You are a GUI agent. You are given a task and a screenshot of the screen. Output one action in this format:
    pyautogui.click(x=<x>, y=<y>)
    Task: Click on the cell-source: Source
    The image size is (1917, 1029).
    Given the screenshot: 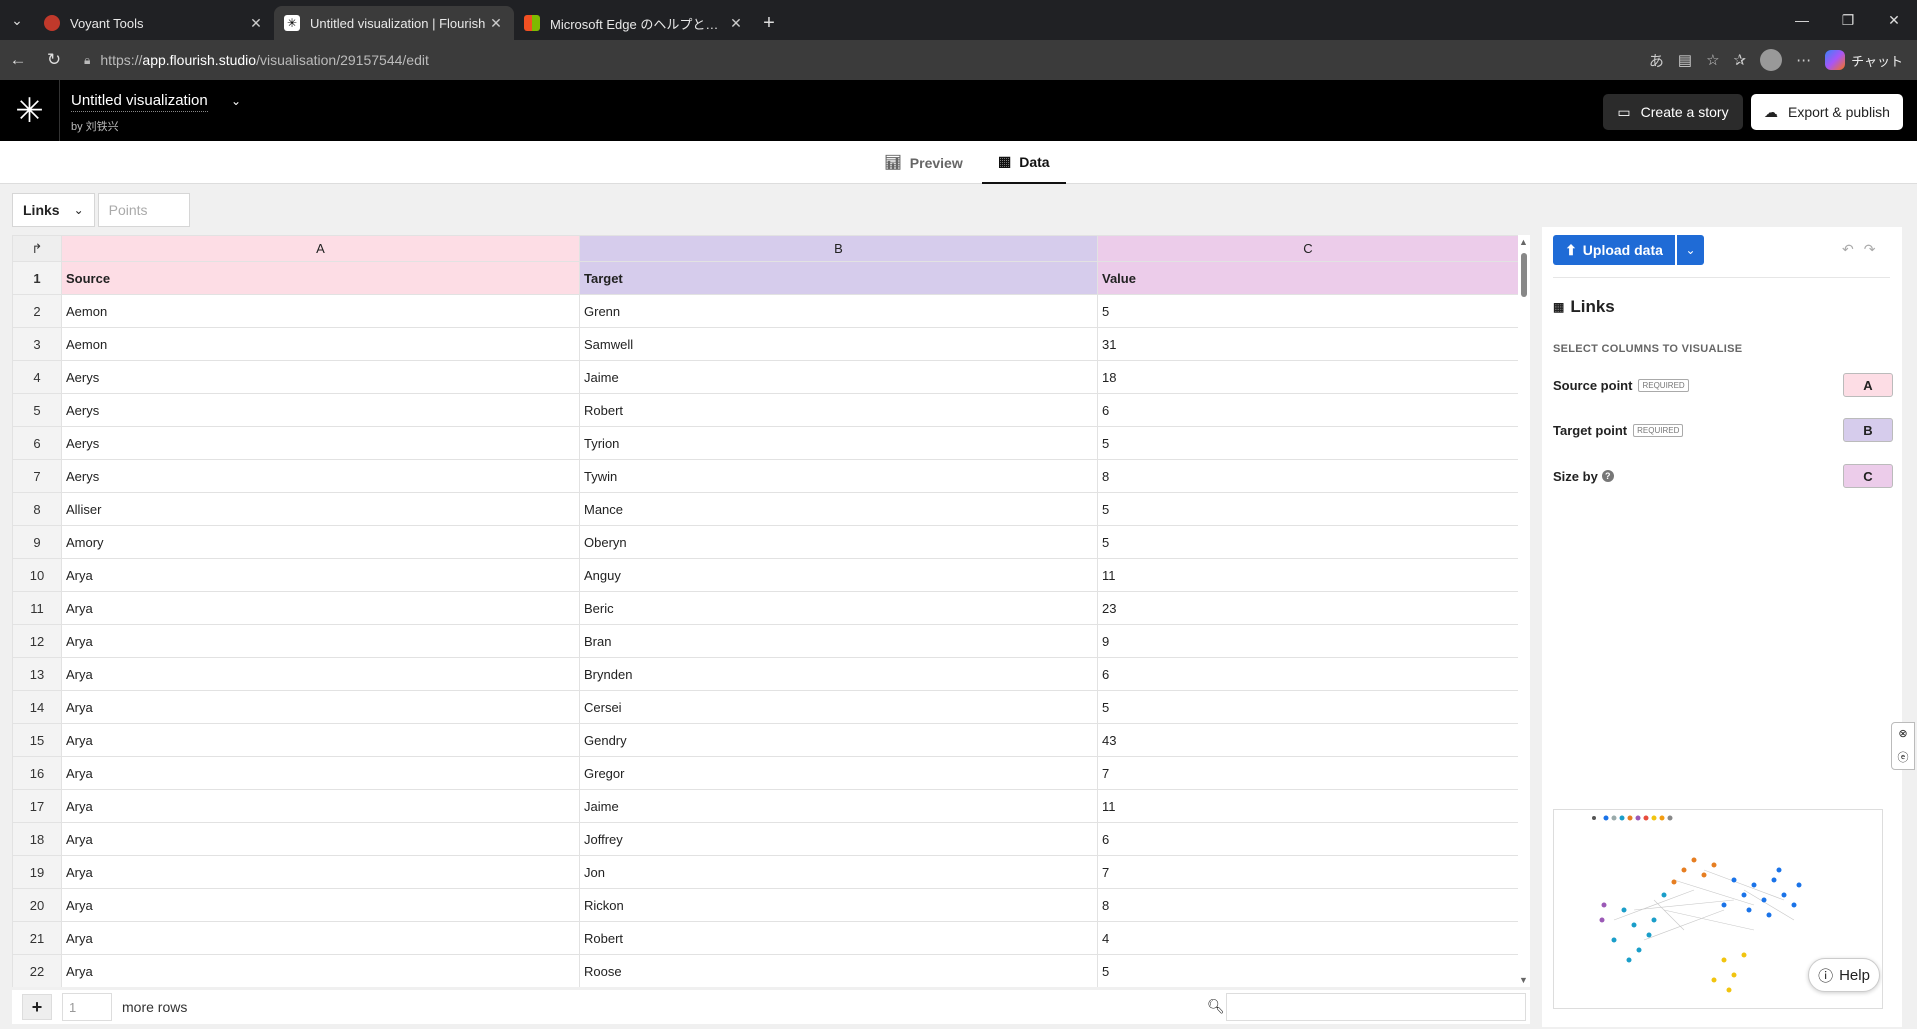 What is the action you would take?
    pyautogui.click(x=320, y=278)
    